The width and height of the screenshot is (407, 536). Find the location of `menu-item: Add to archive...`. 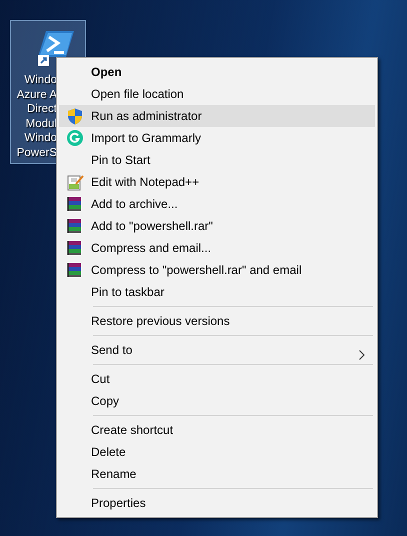

menu-item: Add to archive... is located at coordinates (217, 204).